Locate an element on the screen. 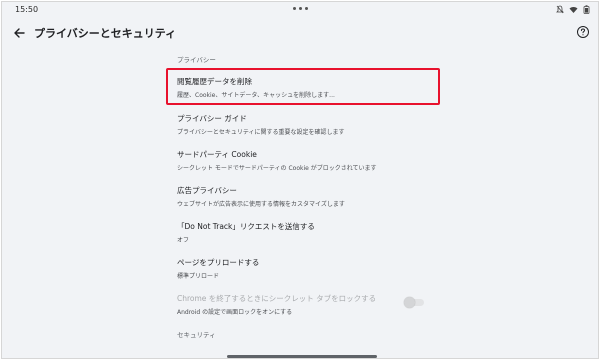 Image resolution: width=600 pixels, height=360 pixels. battery-icon is located at coordinates (586, 9).